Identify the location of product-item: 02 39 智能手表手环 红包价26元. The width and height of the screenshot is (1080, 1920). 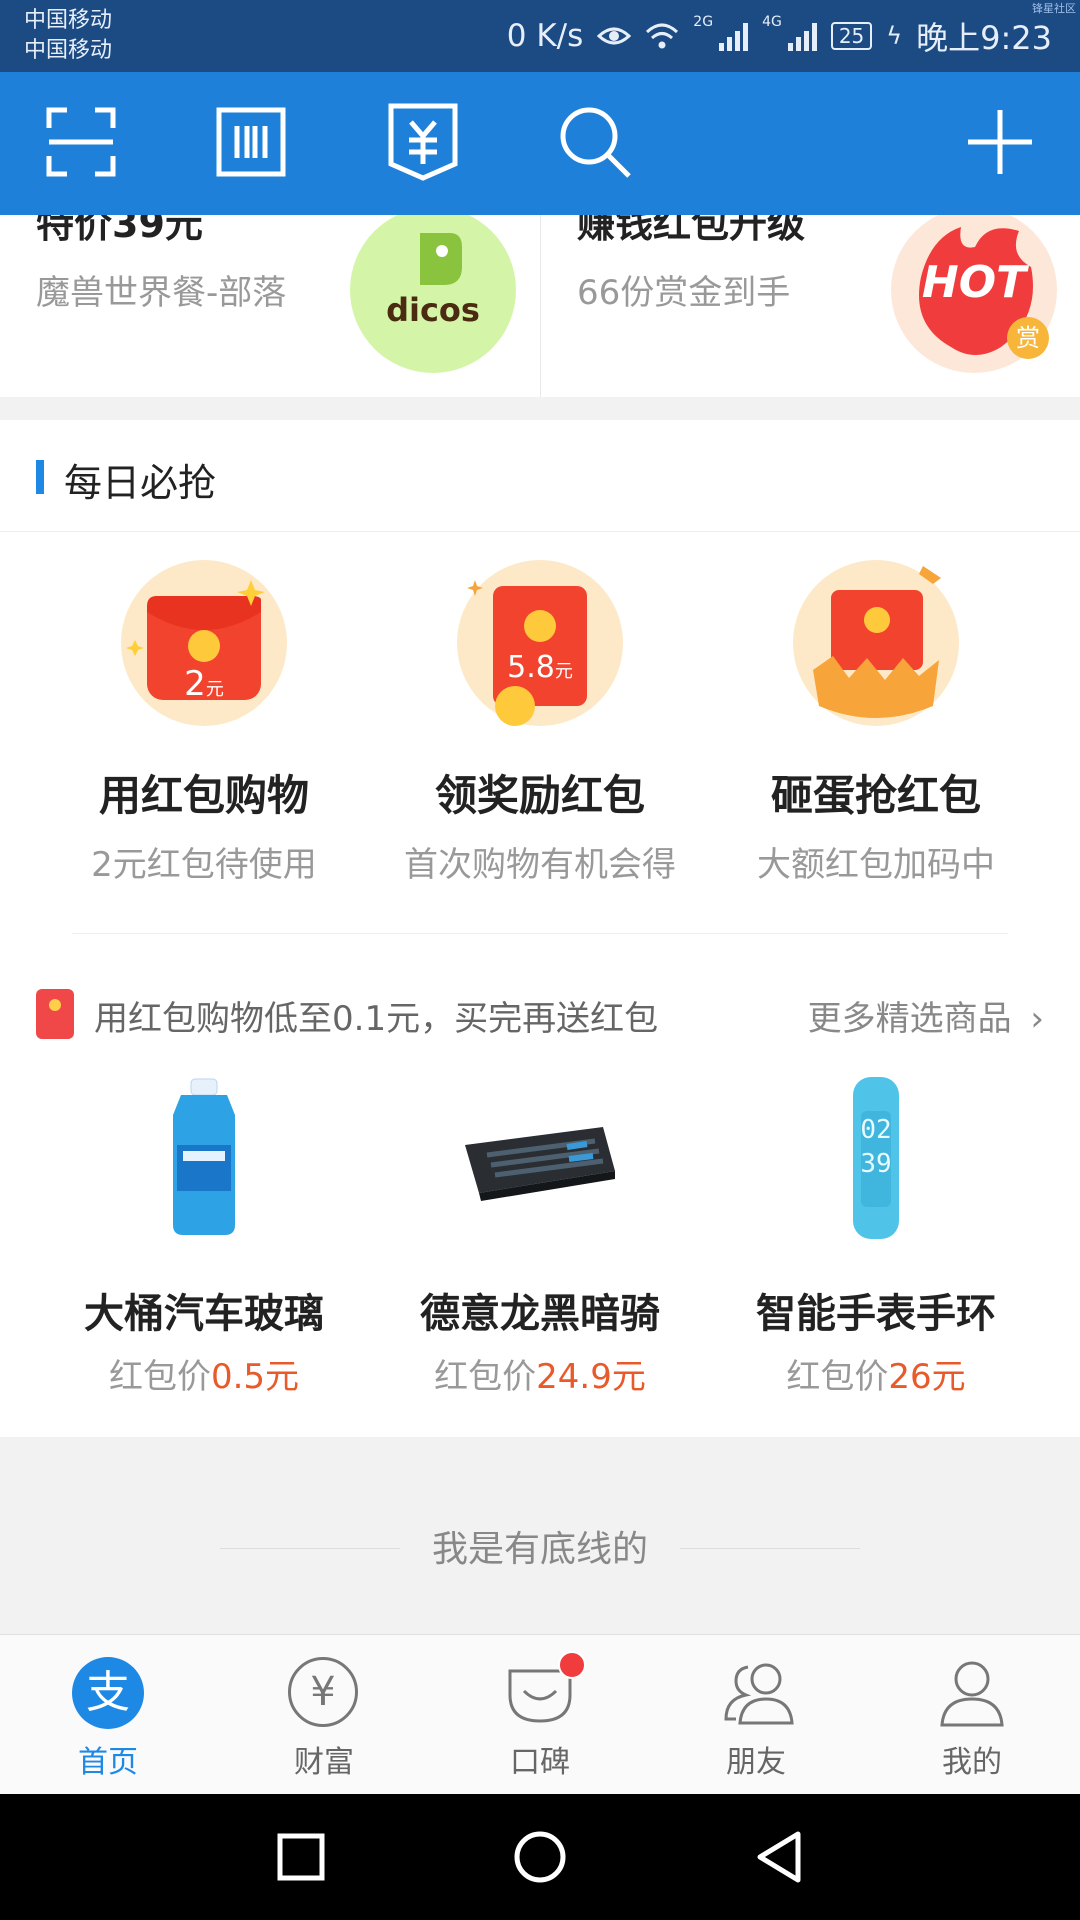
(876, 1236).